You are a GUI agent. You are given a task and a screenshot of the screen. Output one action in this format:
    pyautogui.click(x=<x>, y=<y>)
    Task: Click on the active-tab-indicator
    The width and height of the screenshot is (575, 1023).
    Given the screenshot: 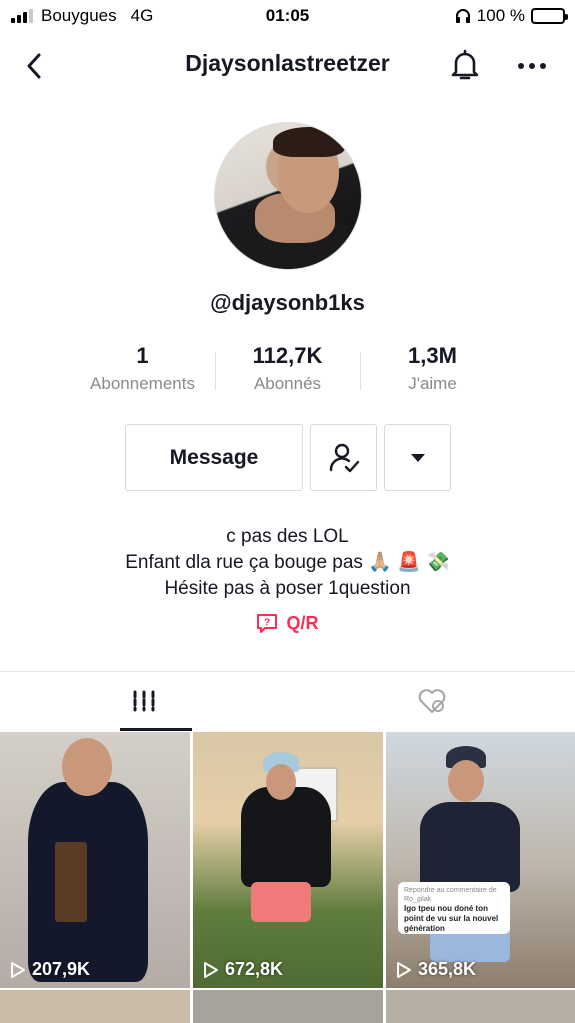 What is the action you would take?
    pyautogui.click(x=156, y=729)
    